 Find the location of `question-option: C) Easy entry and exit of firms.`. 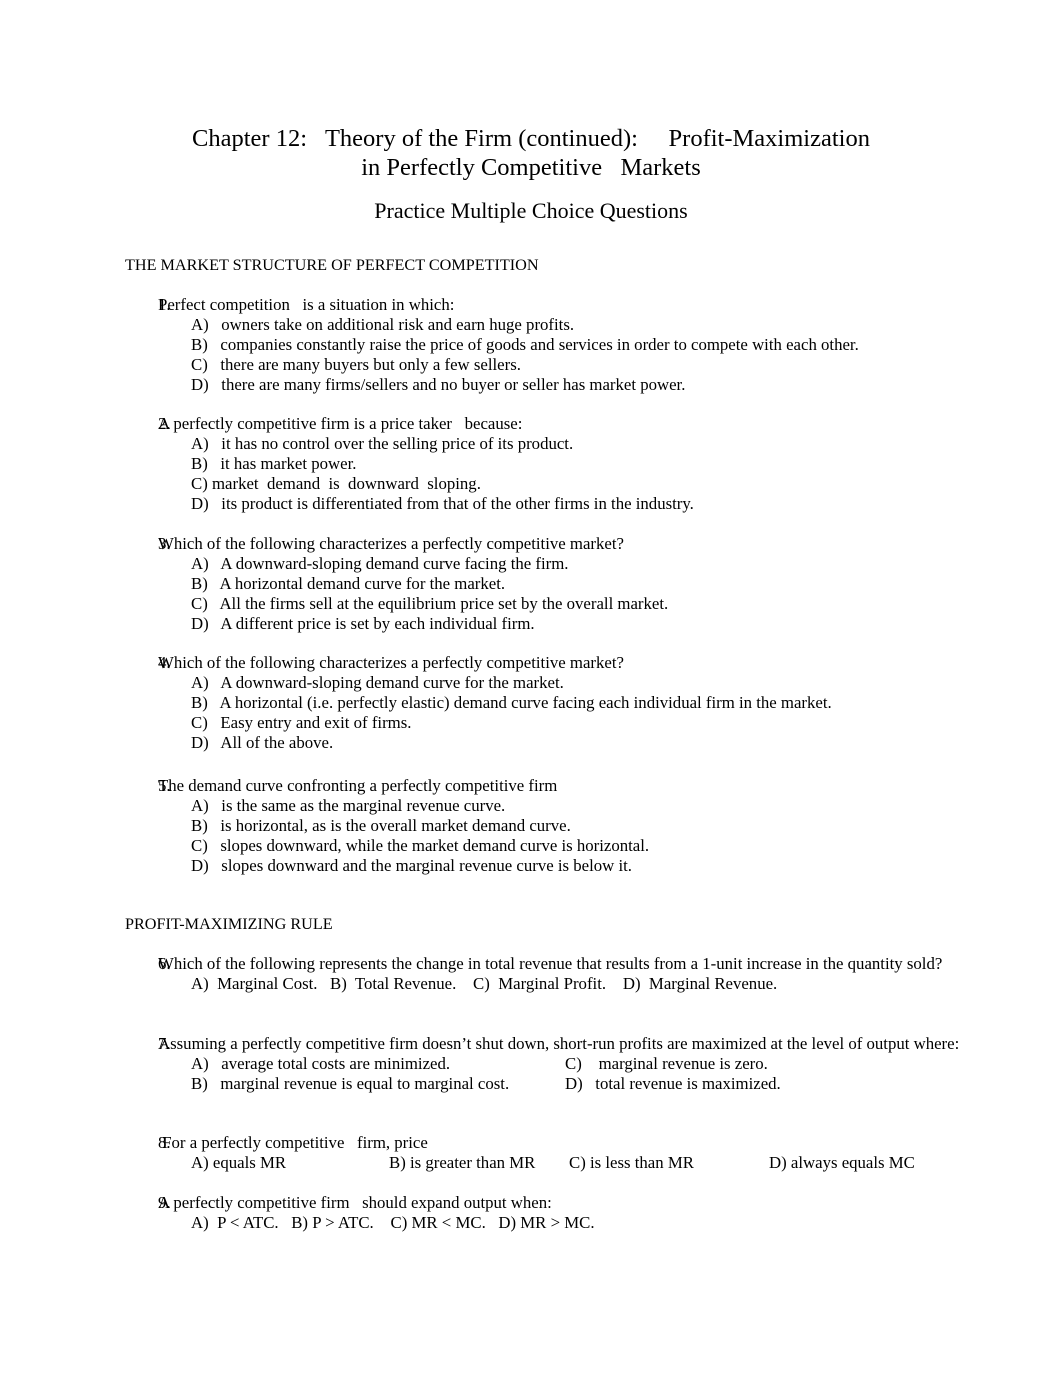

question-option: C) Easy entry and exit of firms. is located at coordinates (575, 723).